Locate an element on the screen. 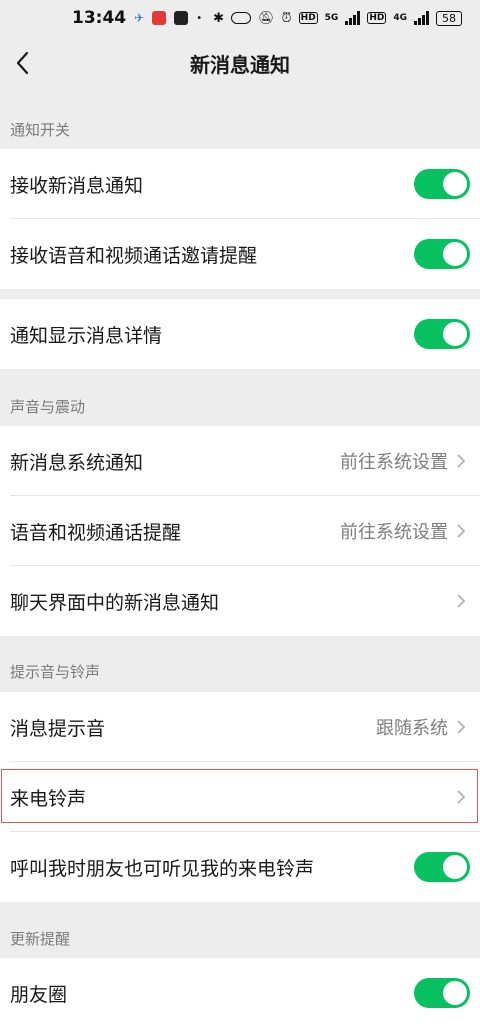 The image size is (480, 1028). row-receive-call-invite: 接收语音和视频通话邀请提醒 is located at coordinates (240, 254).